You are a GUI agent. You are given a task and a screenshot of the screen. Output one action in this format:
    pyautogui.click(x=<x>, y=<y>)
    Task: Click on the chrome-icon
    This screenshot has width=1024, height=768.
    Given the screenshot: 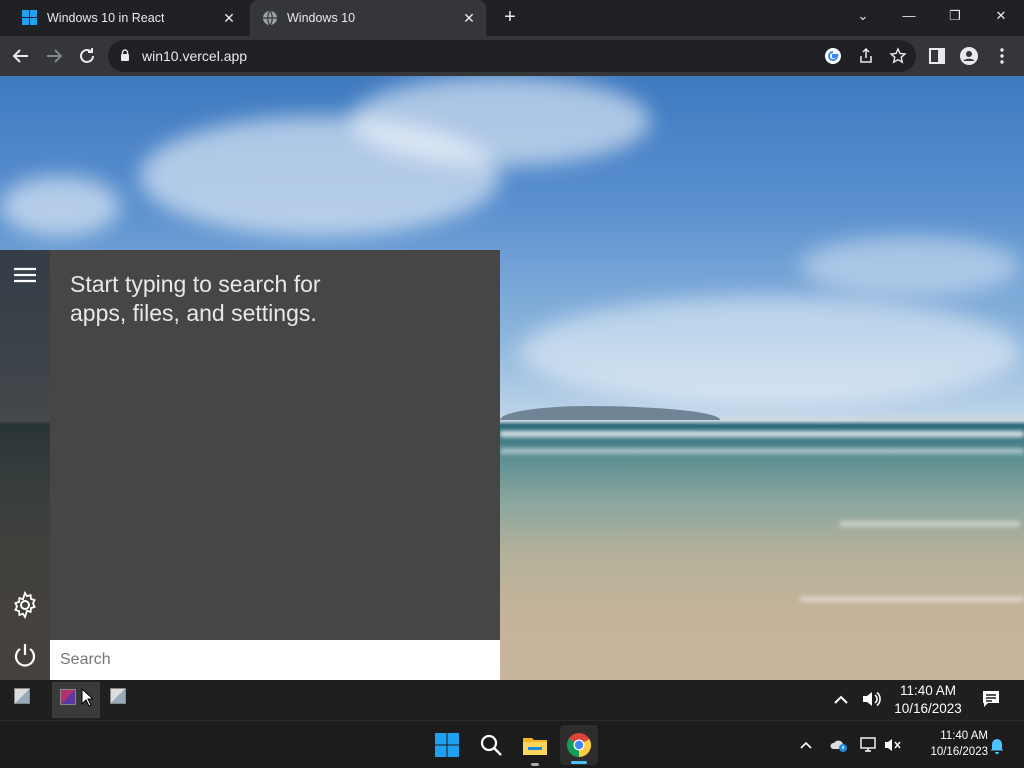 What is the action you would take?
    pyautogui.click(x=579, y=745)
    